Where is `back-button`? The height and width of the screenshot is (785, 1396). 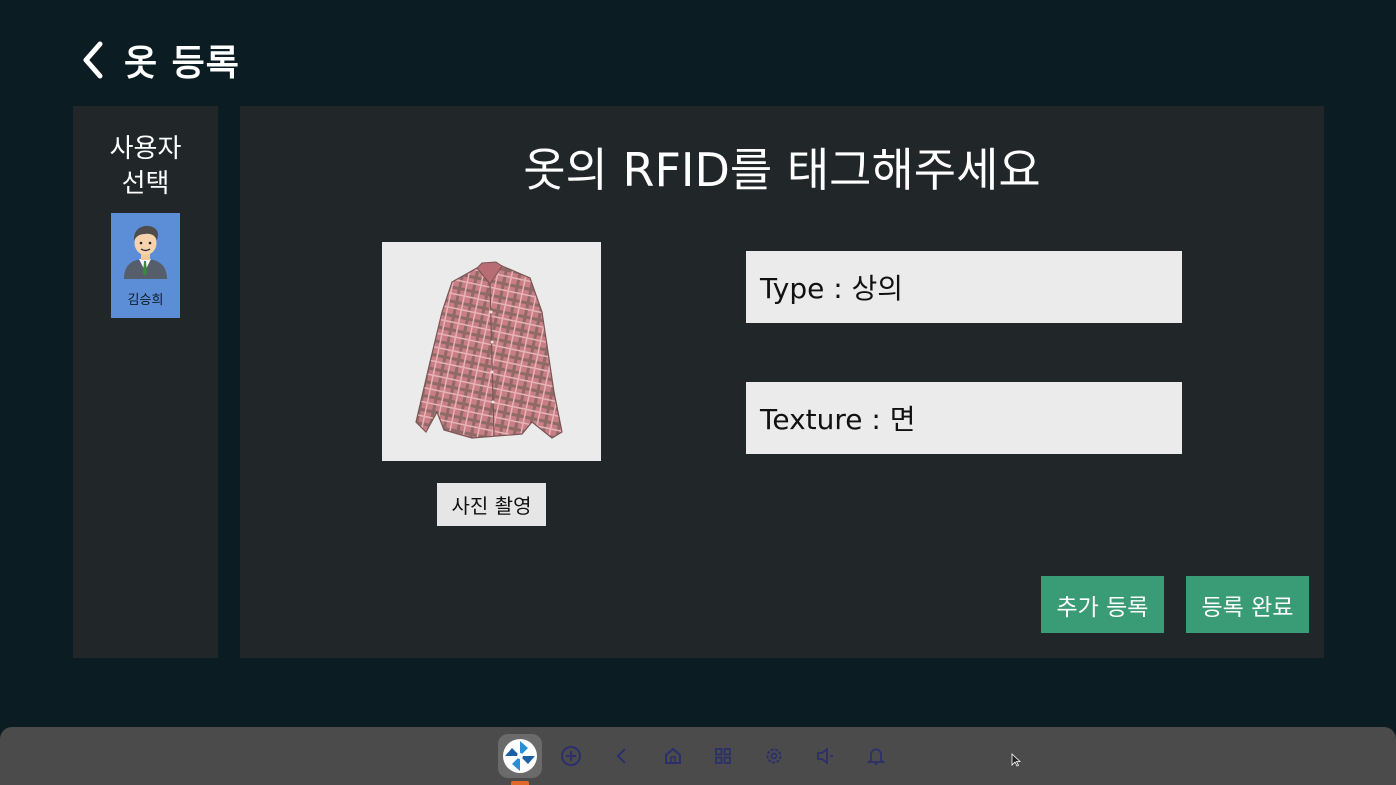 back-button is located at coordinates (93, 60).